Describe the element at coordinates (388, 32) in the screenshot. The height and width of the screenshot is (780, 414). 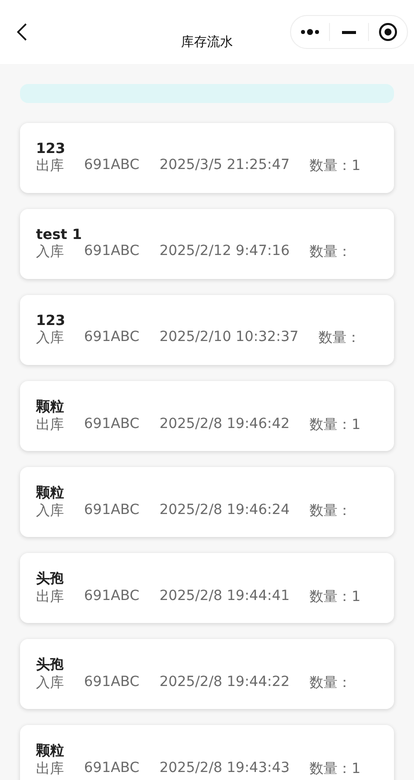
I see `target-icon` at that location.